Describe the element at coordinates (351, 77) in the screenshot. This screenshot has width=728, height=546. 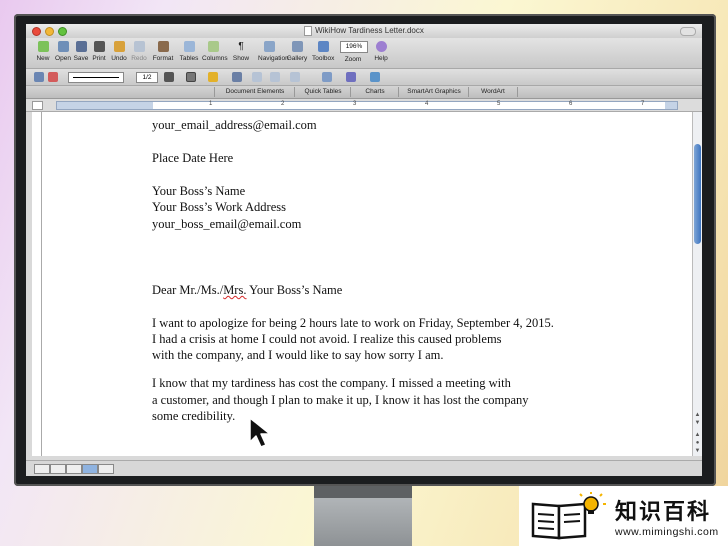
I see `sort-icon` at that location.